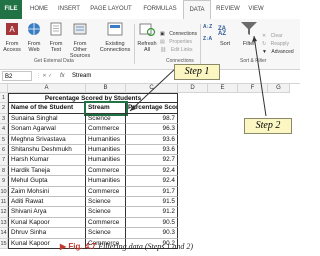 This screenshot has width=320, height=256. I want to click on step2-arrow, so click(260, 76).